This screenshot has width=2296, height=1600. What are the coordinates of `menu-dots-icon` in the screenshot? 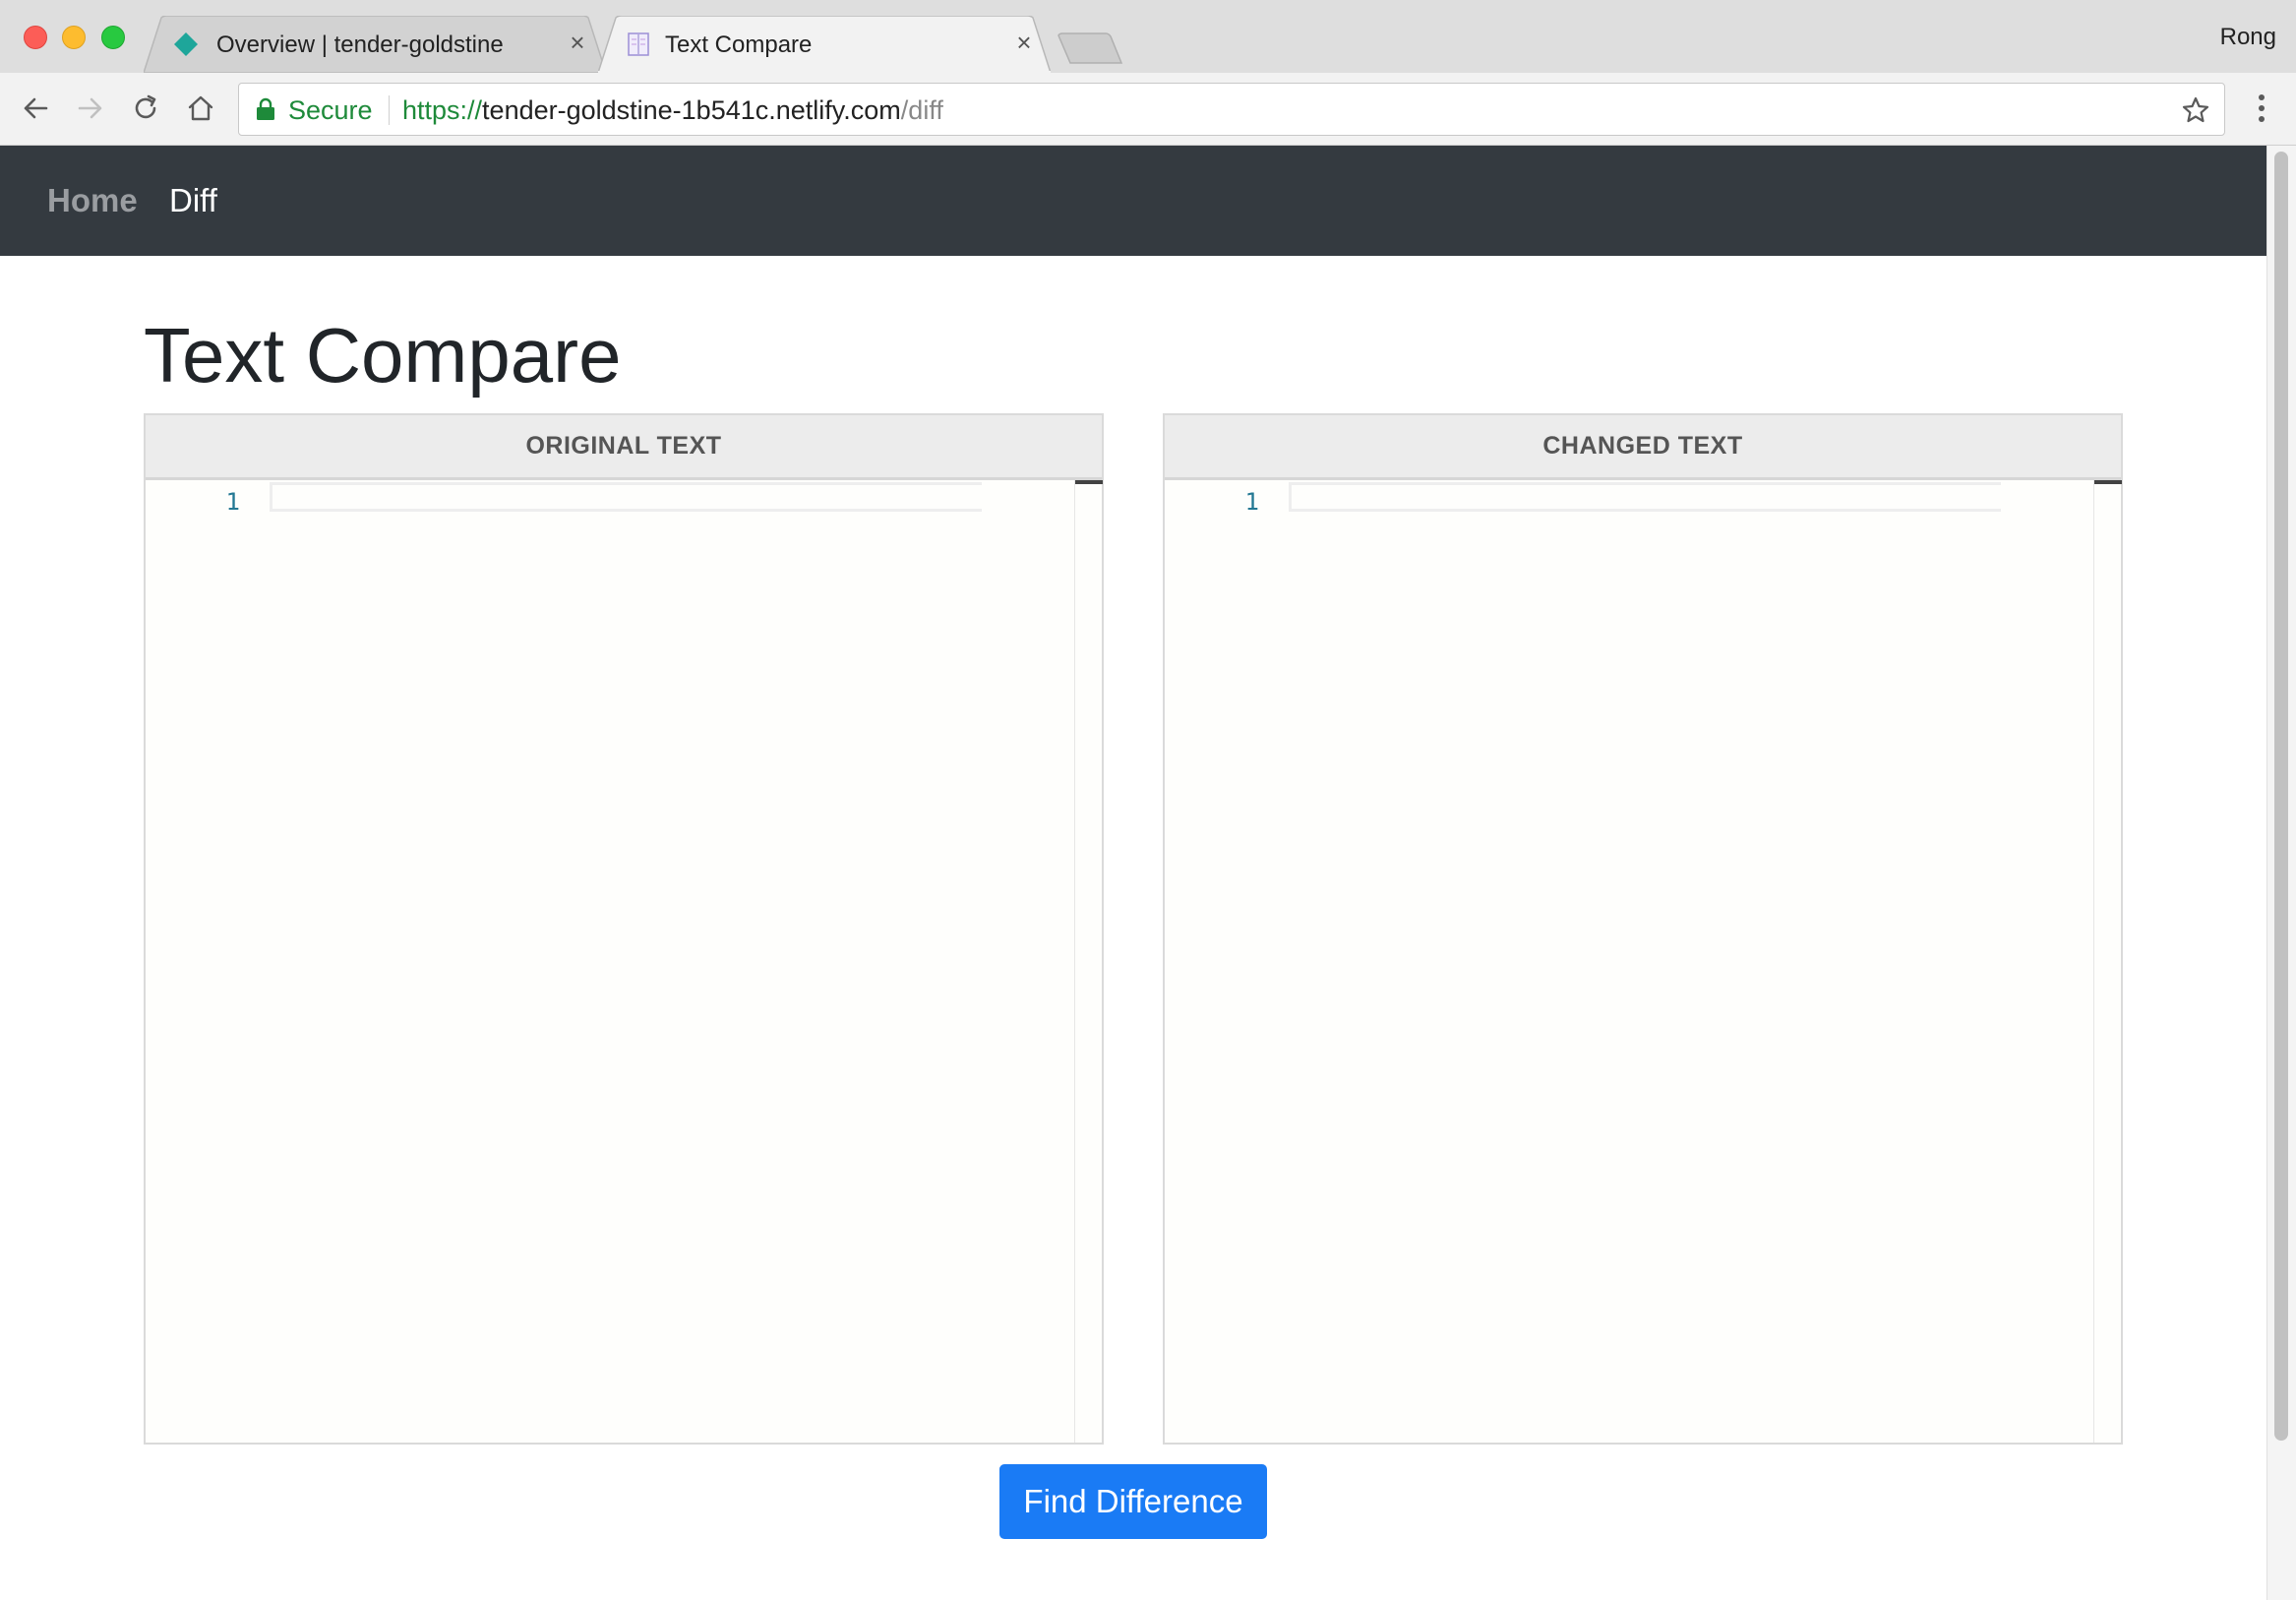 It's located at (2261, 109).